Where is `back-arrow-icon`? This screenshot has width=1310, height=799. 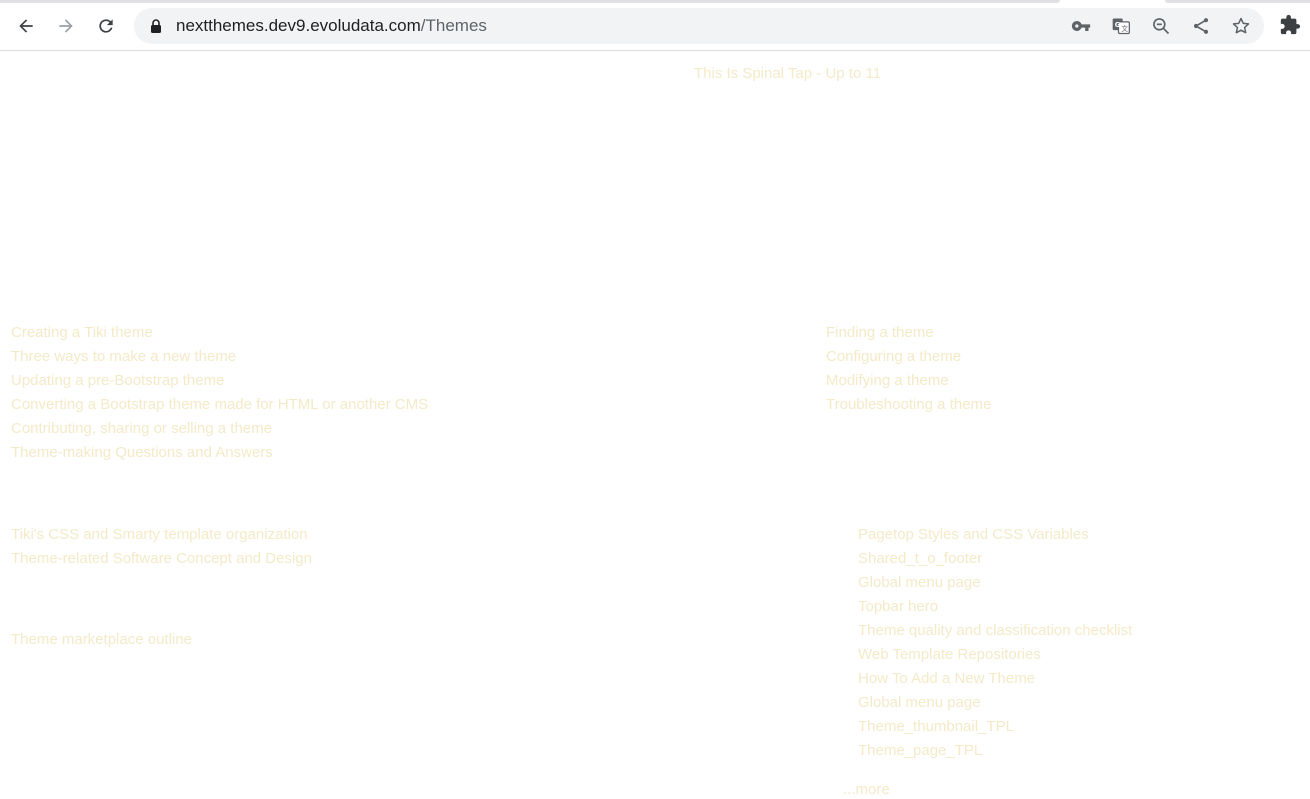 back-arrow-icon is located at coordinates (26, 26).